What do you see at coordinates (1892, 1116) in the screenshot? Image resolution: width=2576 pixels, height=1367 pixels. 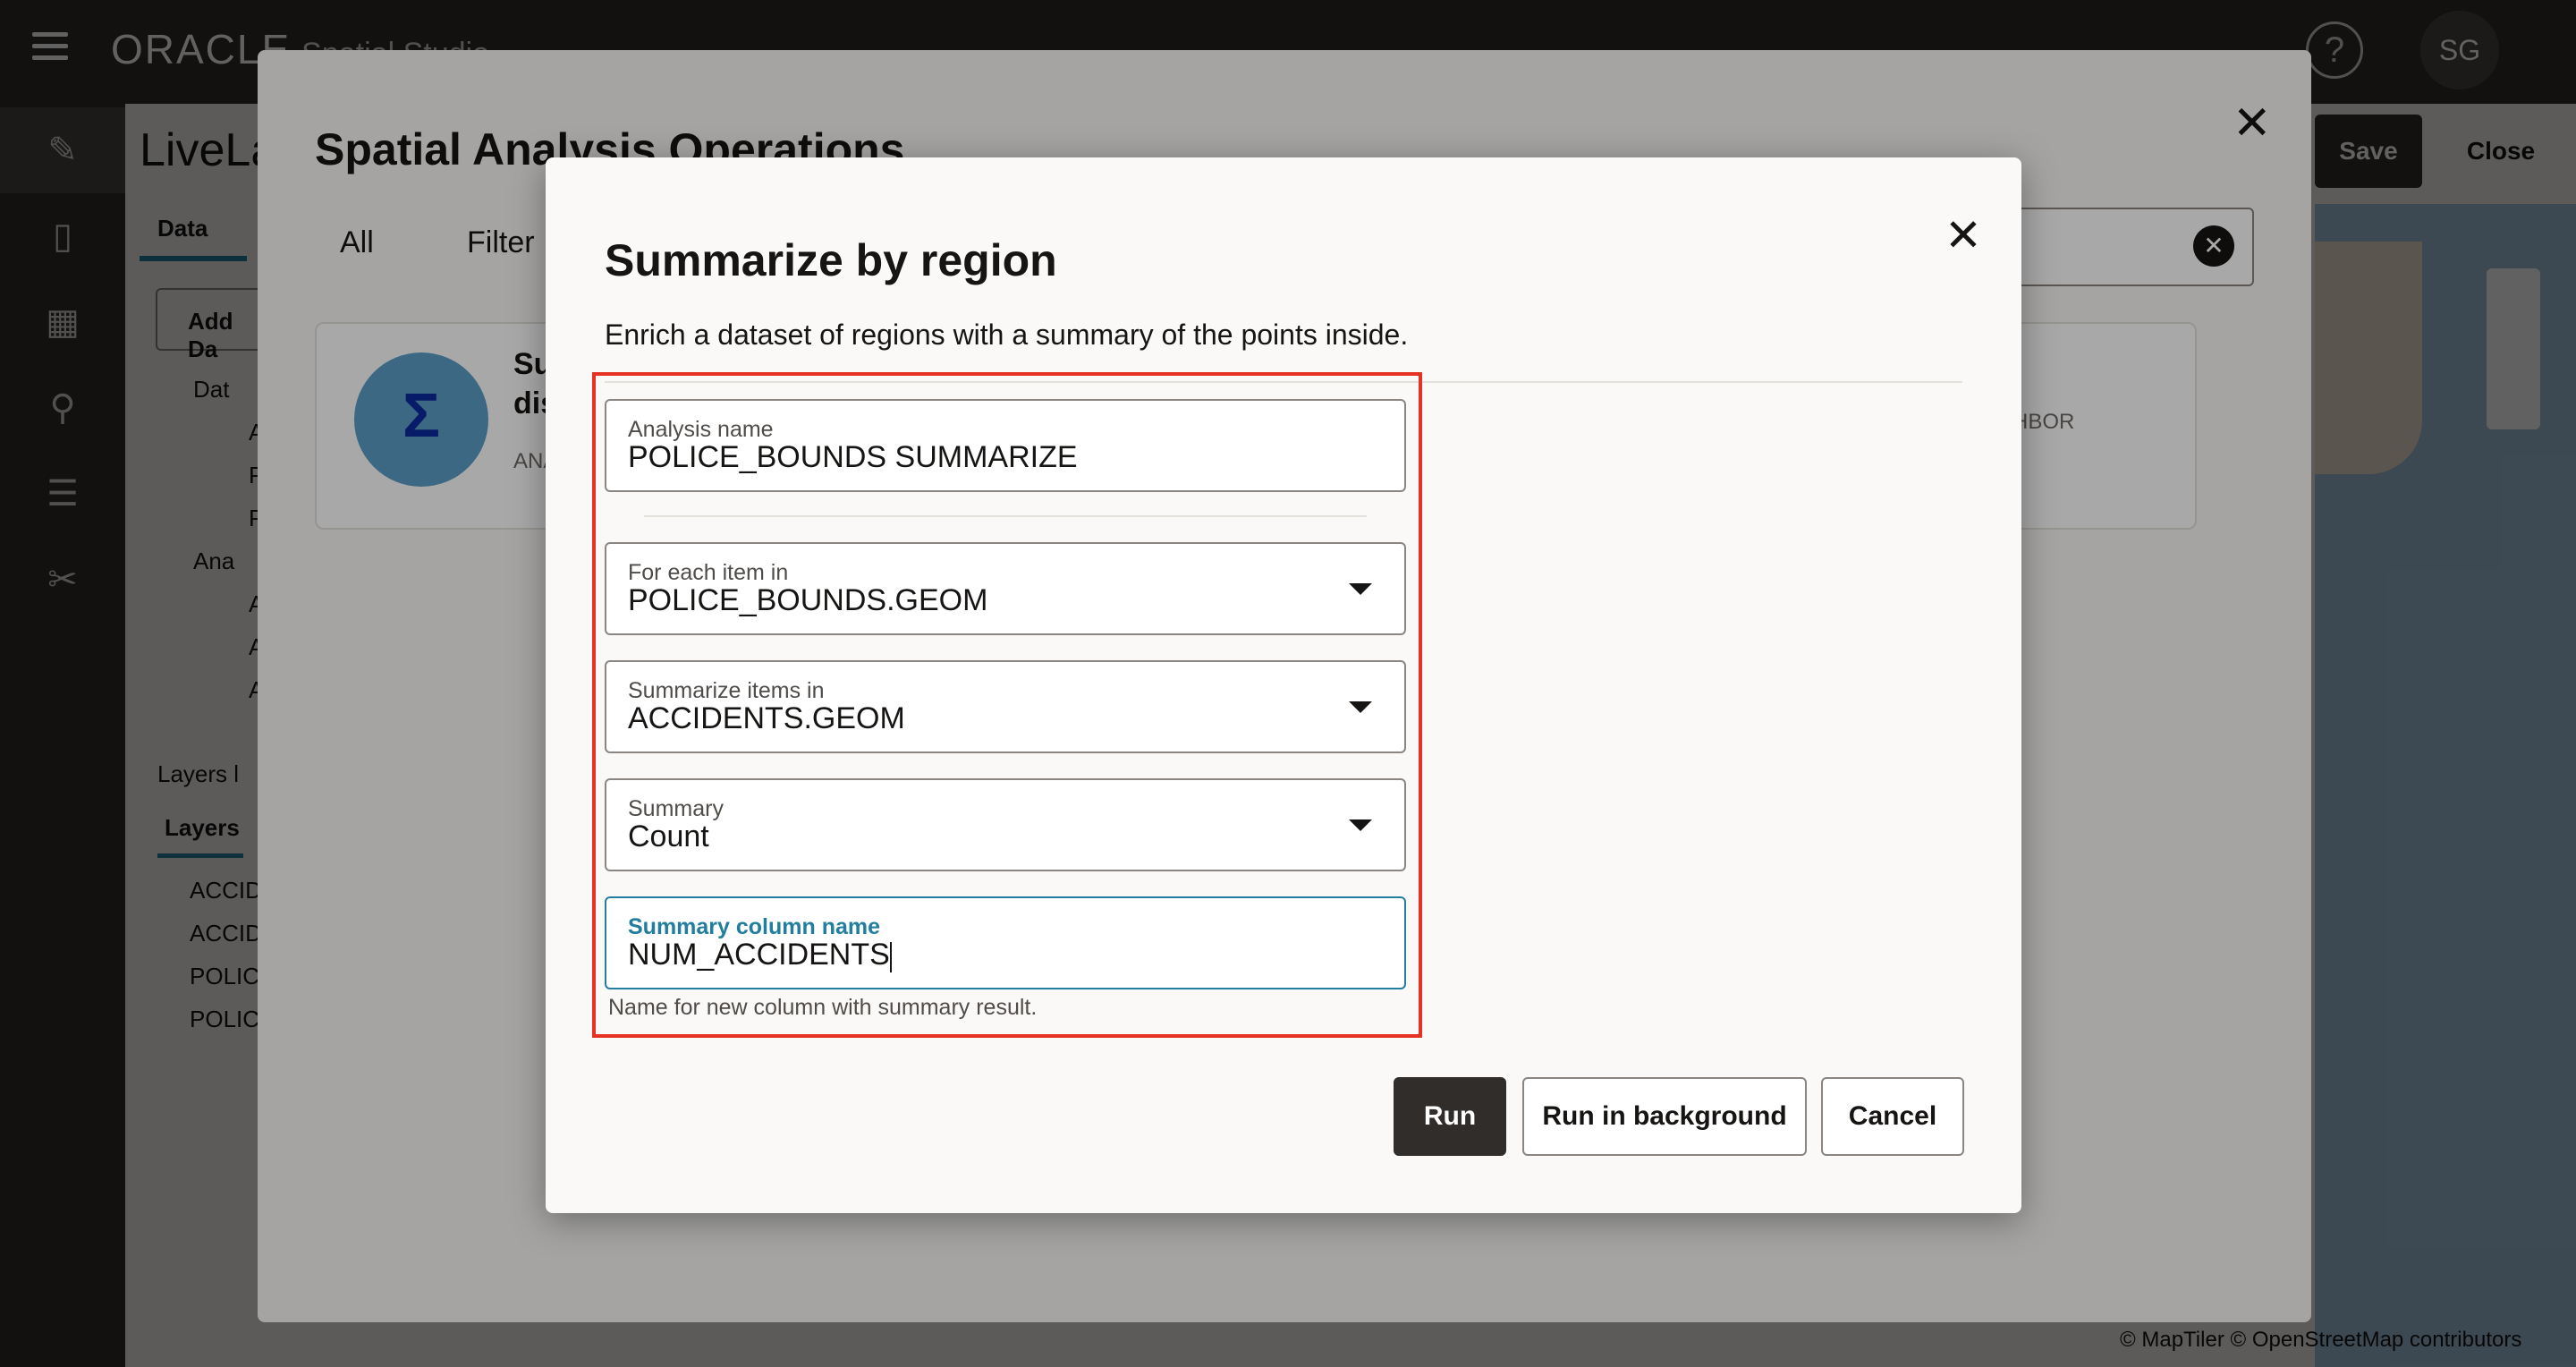 I see `cancel-button: Cancel` at bounding box center [1892, 1116].